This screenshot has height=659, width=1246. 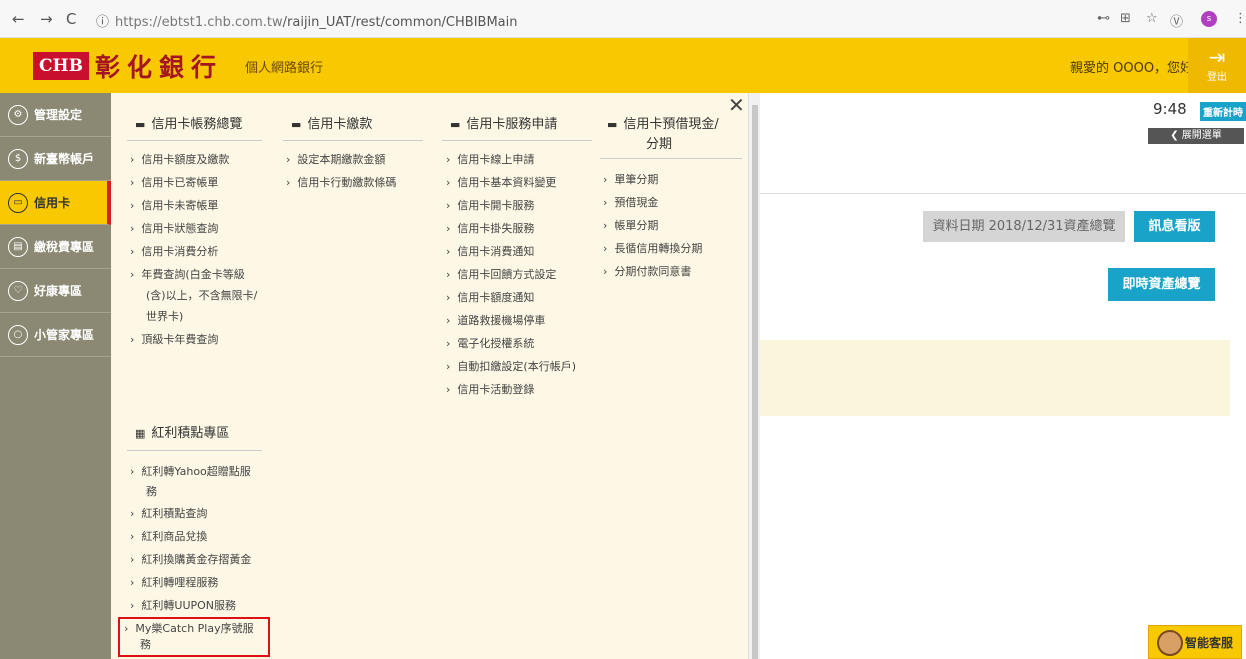 I want to click on sidebar-item-label: 好康專區, so click(x=58, y=291).